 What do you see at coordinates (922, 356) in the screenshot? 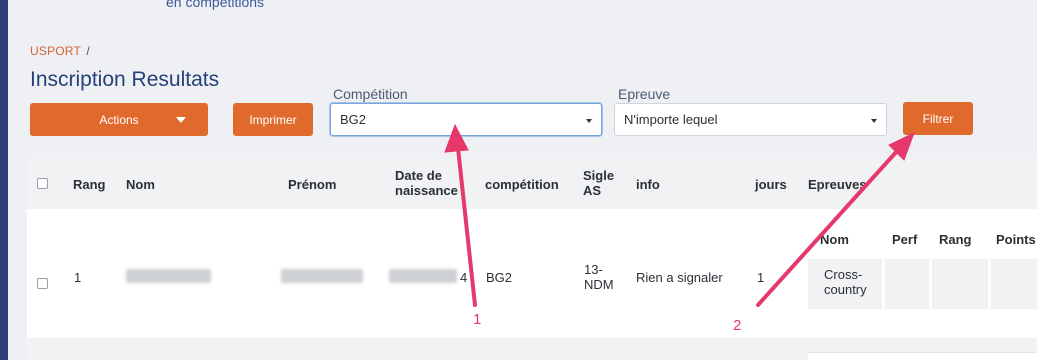
I see `next-row-subtable` at bounding box center [922, 356].